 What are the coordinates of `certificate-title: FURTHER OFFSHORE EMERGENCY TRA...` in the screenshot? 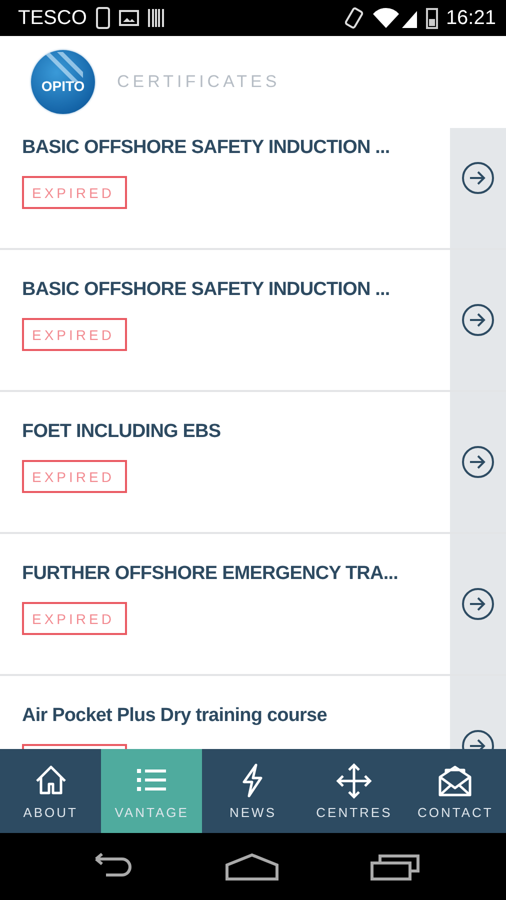 It's located at (210, 574).